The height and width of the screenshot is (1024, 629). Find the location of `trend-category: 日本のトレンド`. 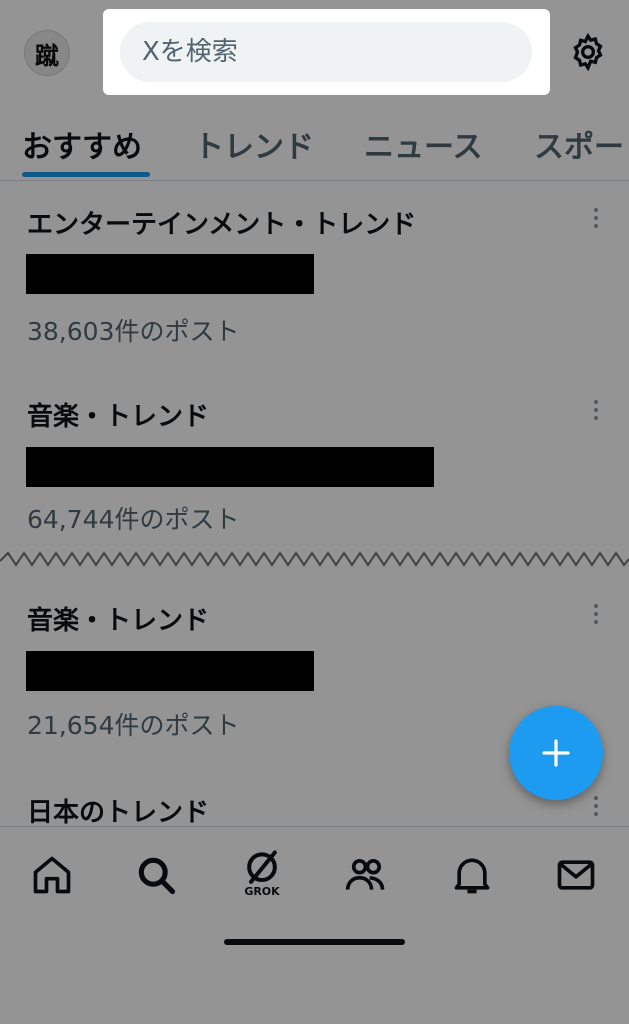

trend-category: 日本のトレンド is located at coordinates (118, 812).